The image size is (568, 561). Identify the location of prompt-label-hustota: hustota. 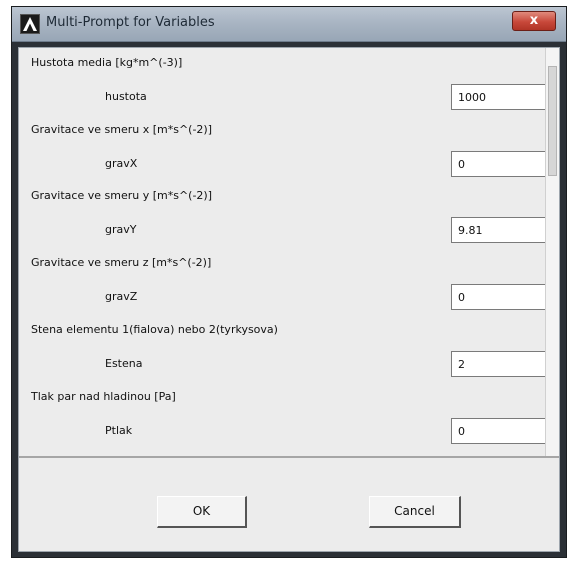
(126, 96).